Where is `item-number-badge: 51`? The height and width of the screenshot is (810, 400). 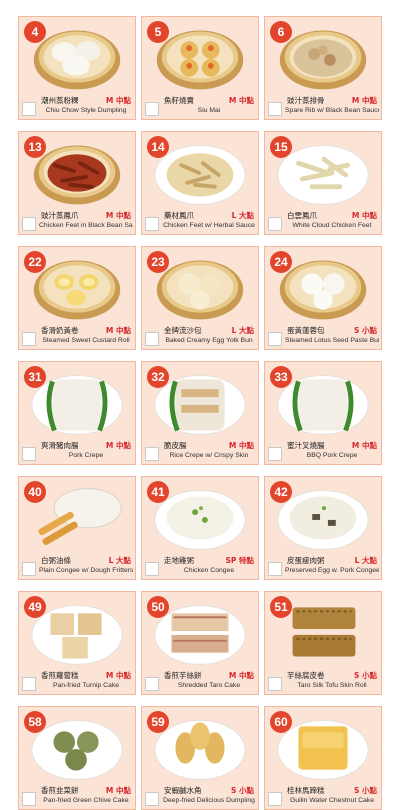
item-number-badge: 51 is located at coordinates (281, 607).